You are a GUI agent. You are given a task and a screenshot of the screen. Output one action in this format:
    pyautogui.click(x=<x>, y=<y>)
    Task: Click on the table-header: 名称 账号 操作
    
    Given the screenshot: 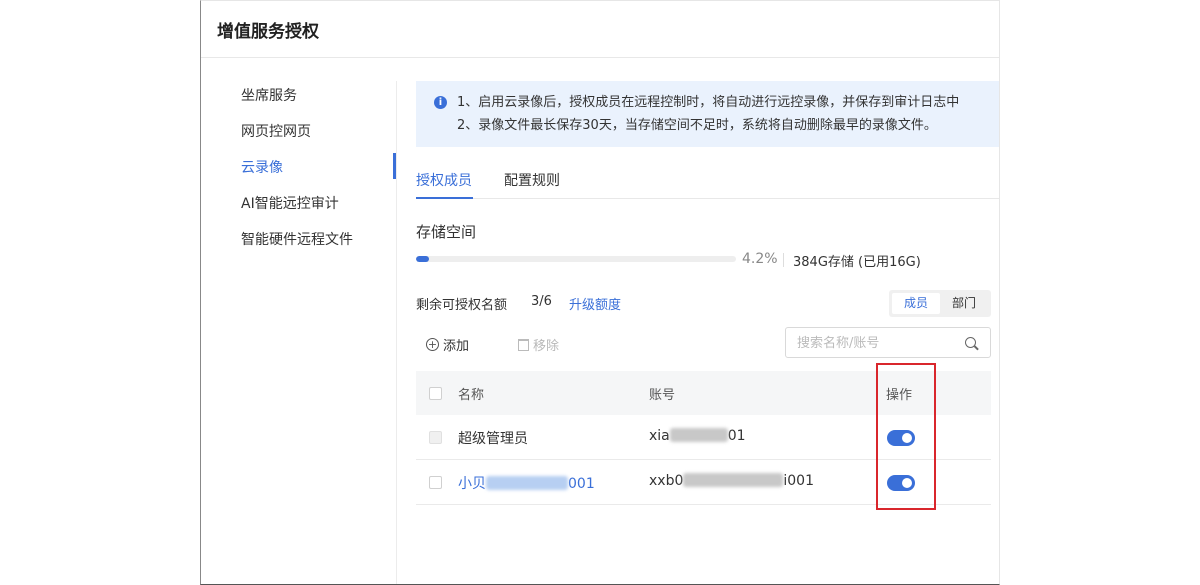 What is the action you would take?
    pyautogui.click(x=703, y=393)
    